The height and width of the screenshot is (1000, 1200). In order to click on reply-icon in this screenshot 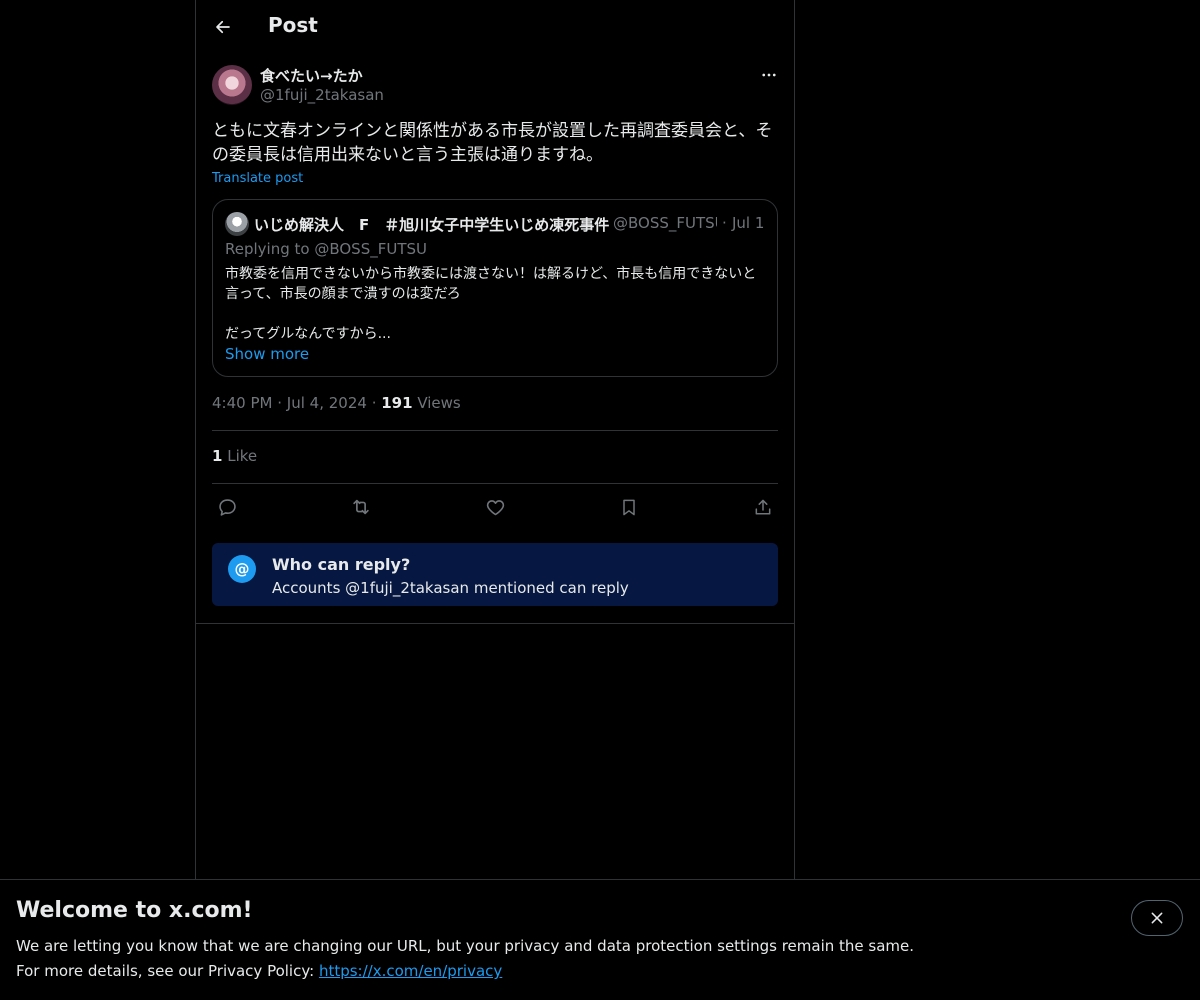, I will do `click(227, 507)`.